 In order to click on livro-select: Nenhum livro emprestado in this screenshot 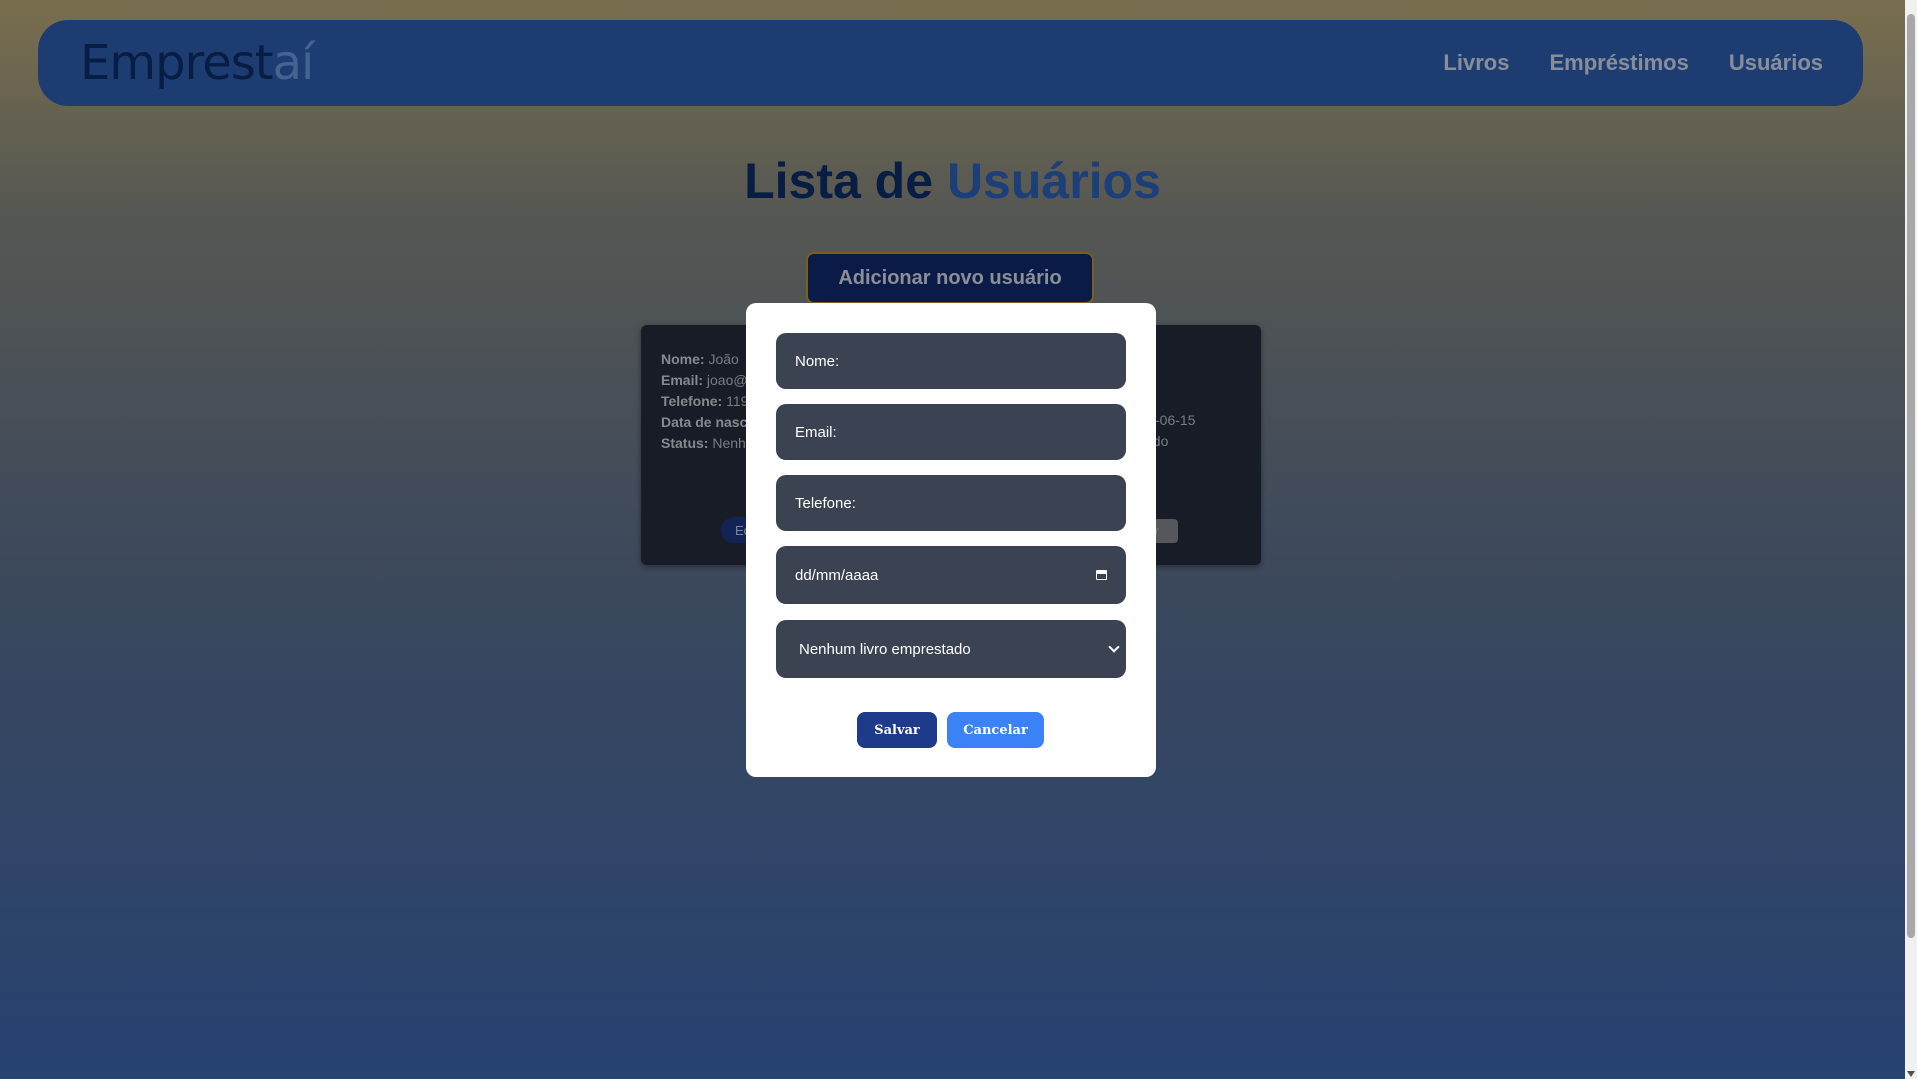, I will do `click(951, 649)`.